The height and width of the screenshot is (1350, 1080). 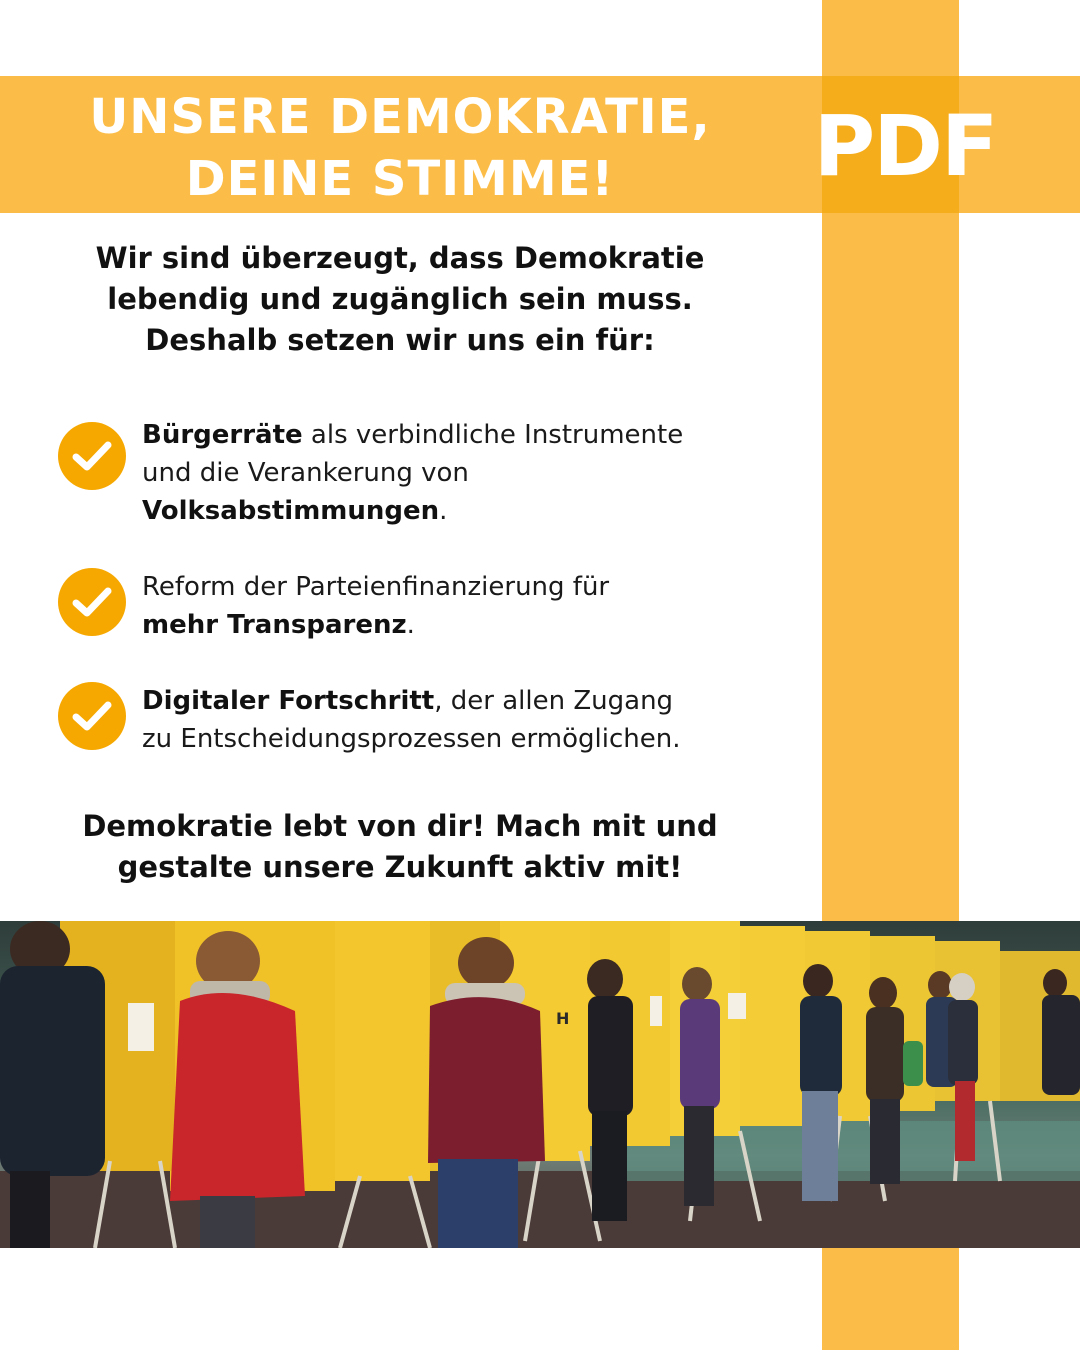 I want to click on intro-line-1: Wir sind überzeugt, dass Demokratie, so click(x=400, y=258).